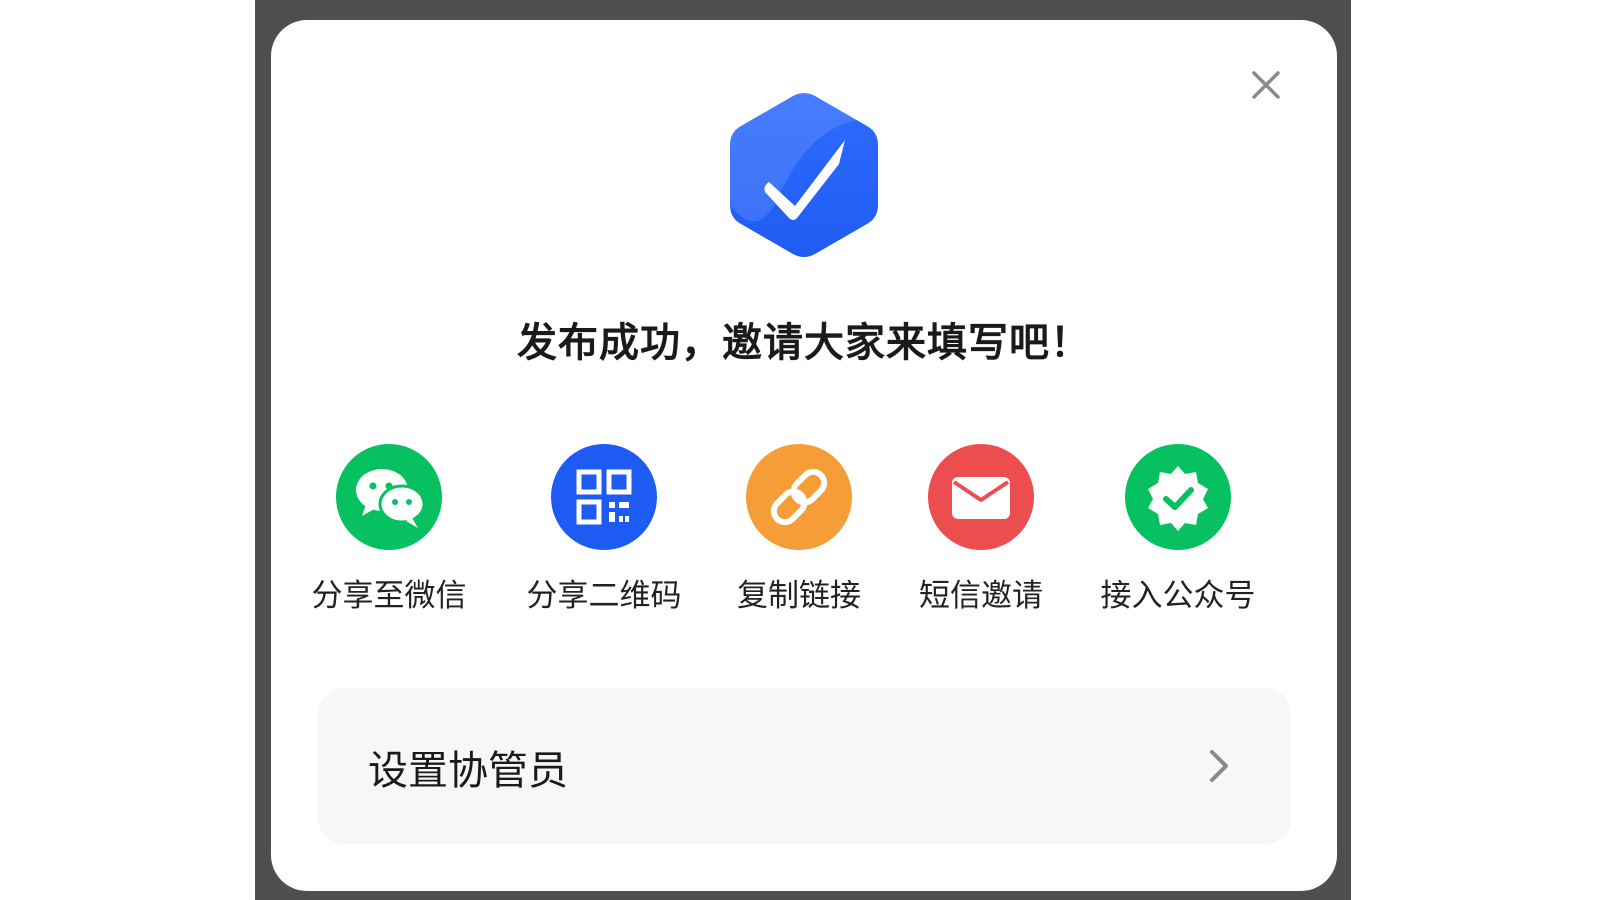 The image size is (1600, 900). I want to click on close-button, so click(1266, 85).